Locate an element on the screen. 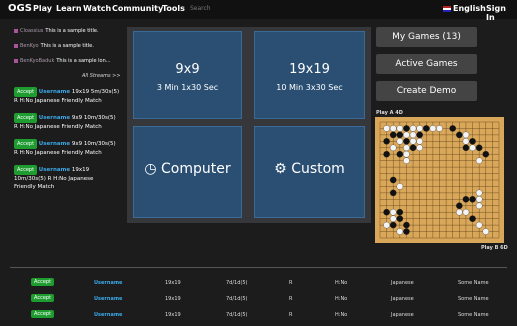 The height and width of the screenshot is (326, 517). stream-name: Cloassius is located at coordinates (32, 31).